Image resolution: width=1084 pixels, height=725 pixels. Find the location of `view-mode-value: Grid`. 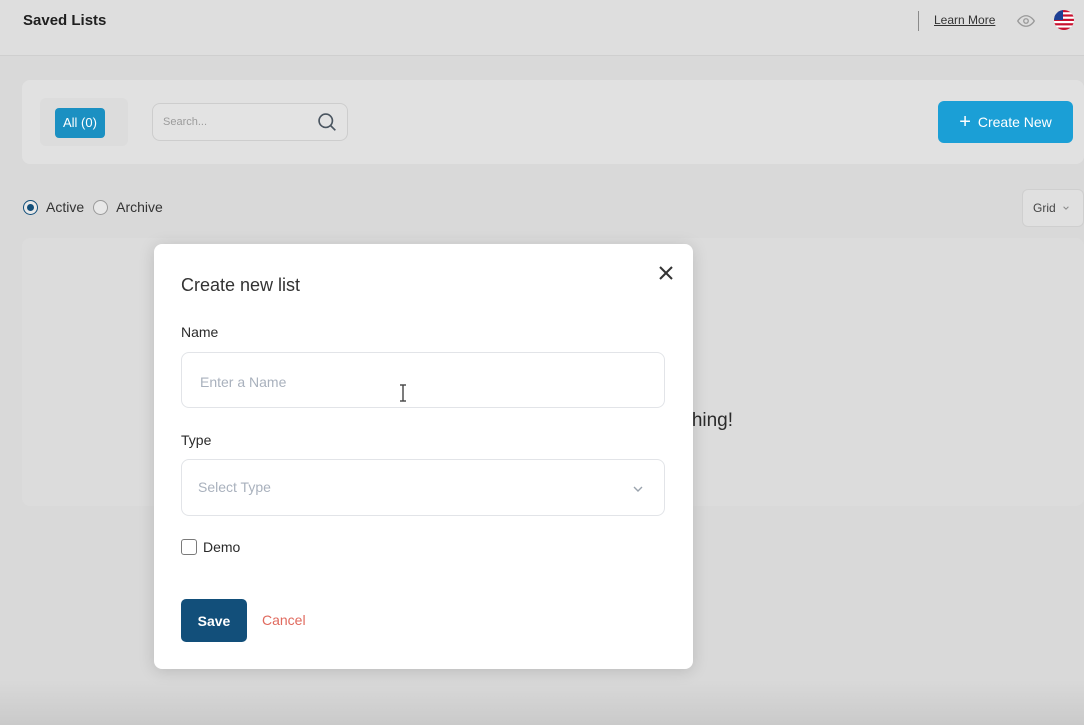

view-mode-value: Grid is located at coordinates (1044, 208).